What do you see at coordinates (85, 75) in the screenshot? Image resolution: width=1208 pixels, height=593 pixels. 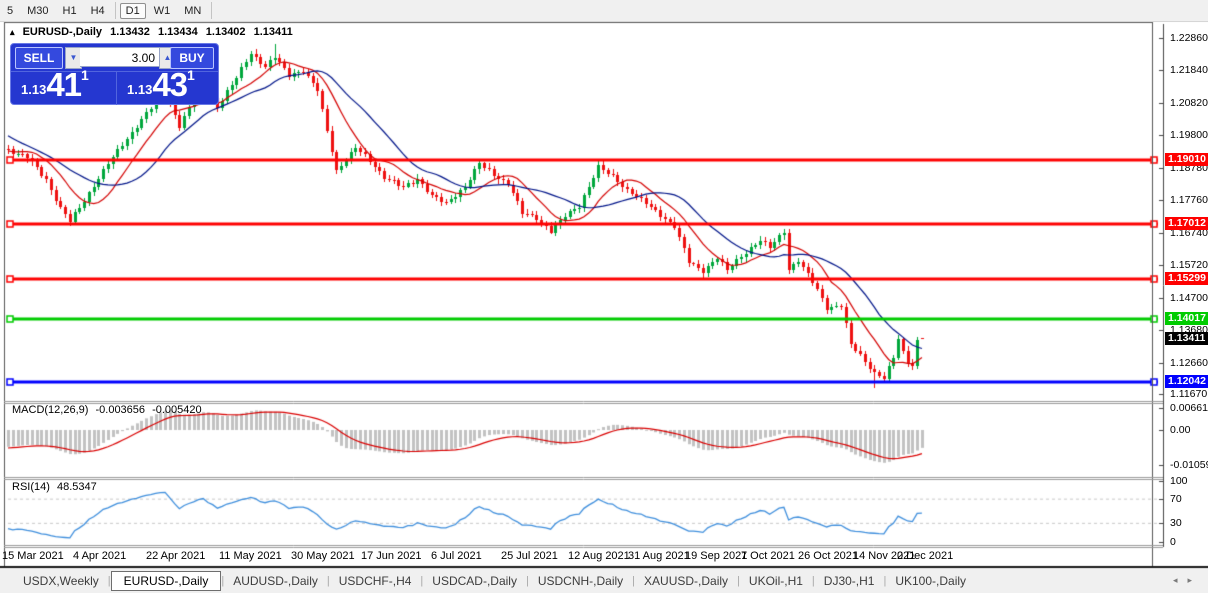 I see `sell-price-point: 1` at bounding box center [85, 75].